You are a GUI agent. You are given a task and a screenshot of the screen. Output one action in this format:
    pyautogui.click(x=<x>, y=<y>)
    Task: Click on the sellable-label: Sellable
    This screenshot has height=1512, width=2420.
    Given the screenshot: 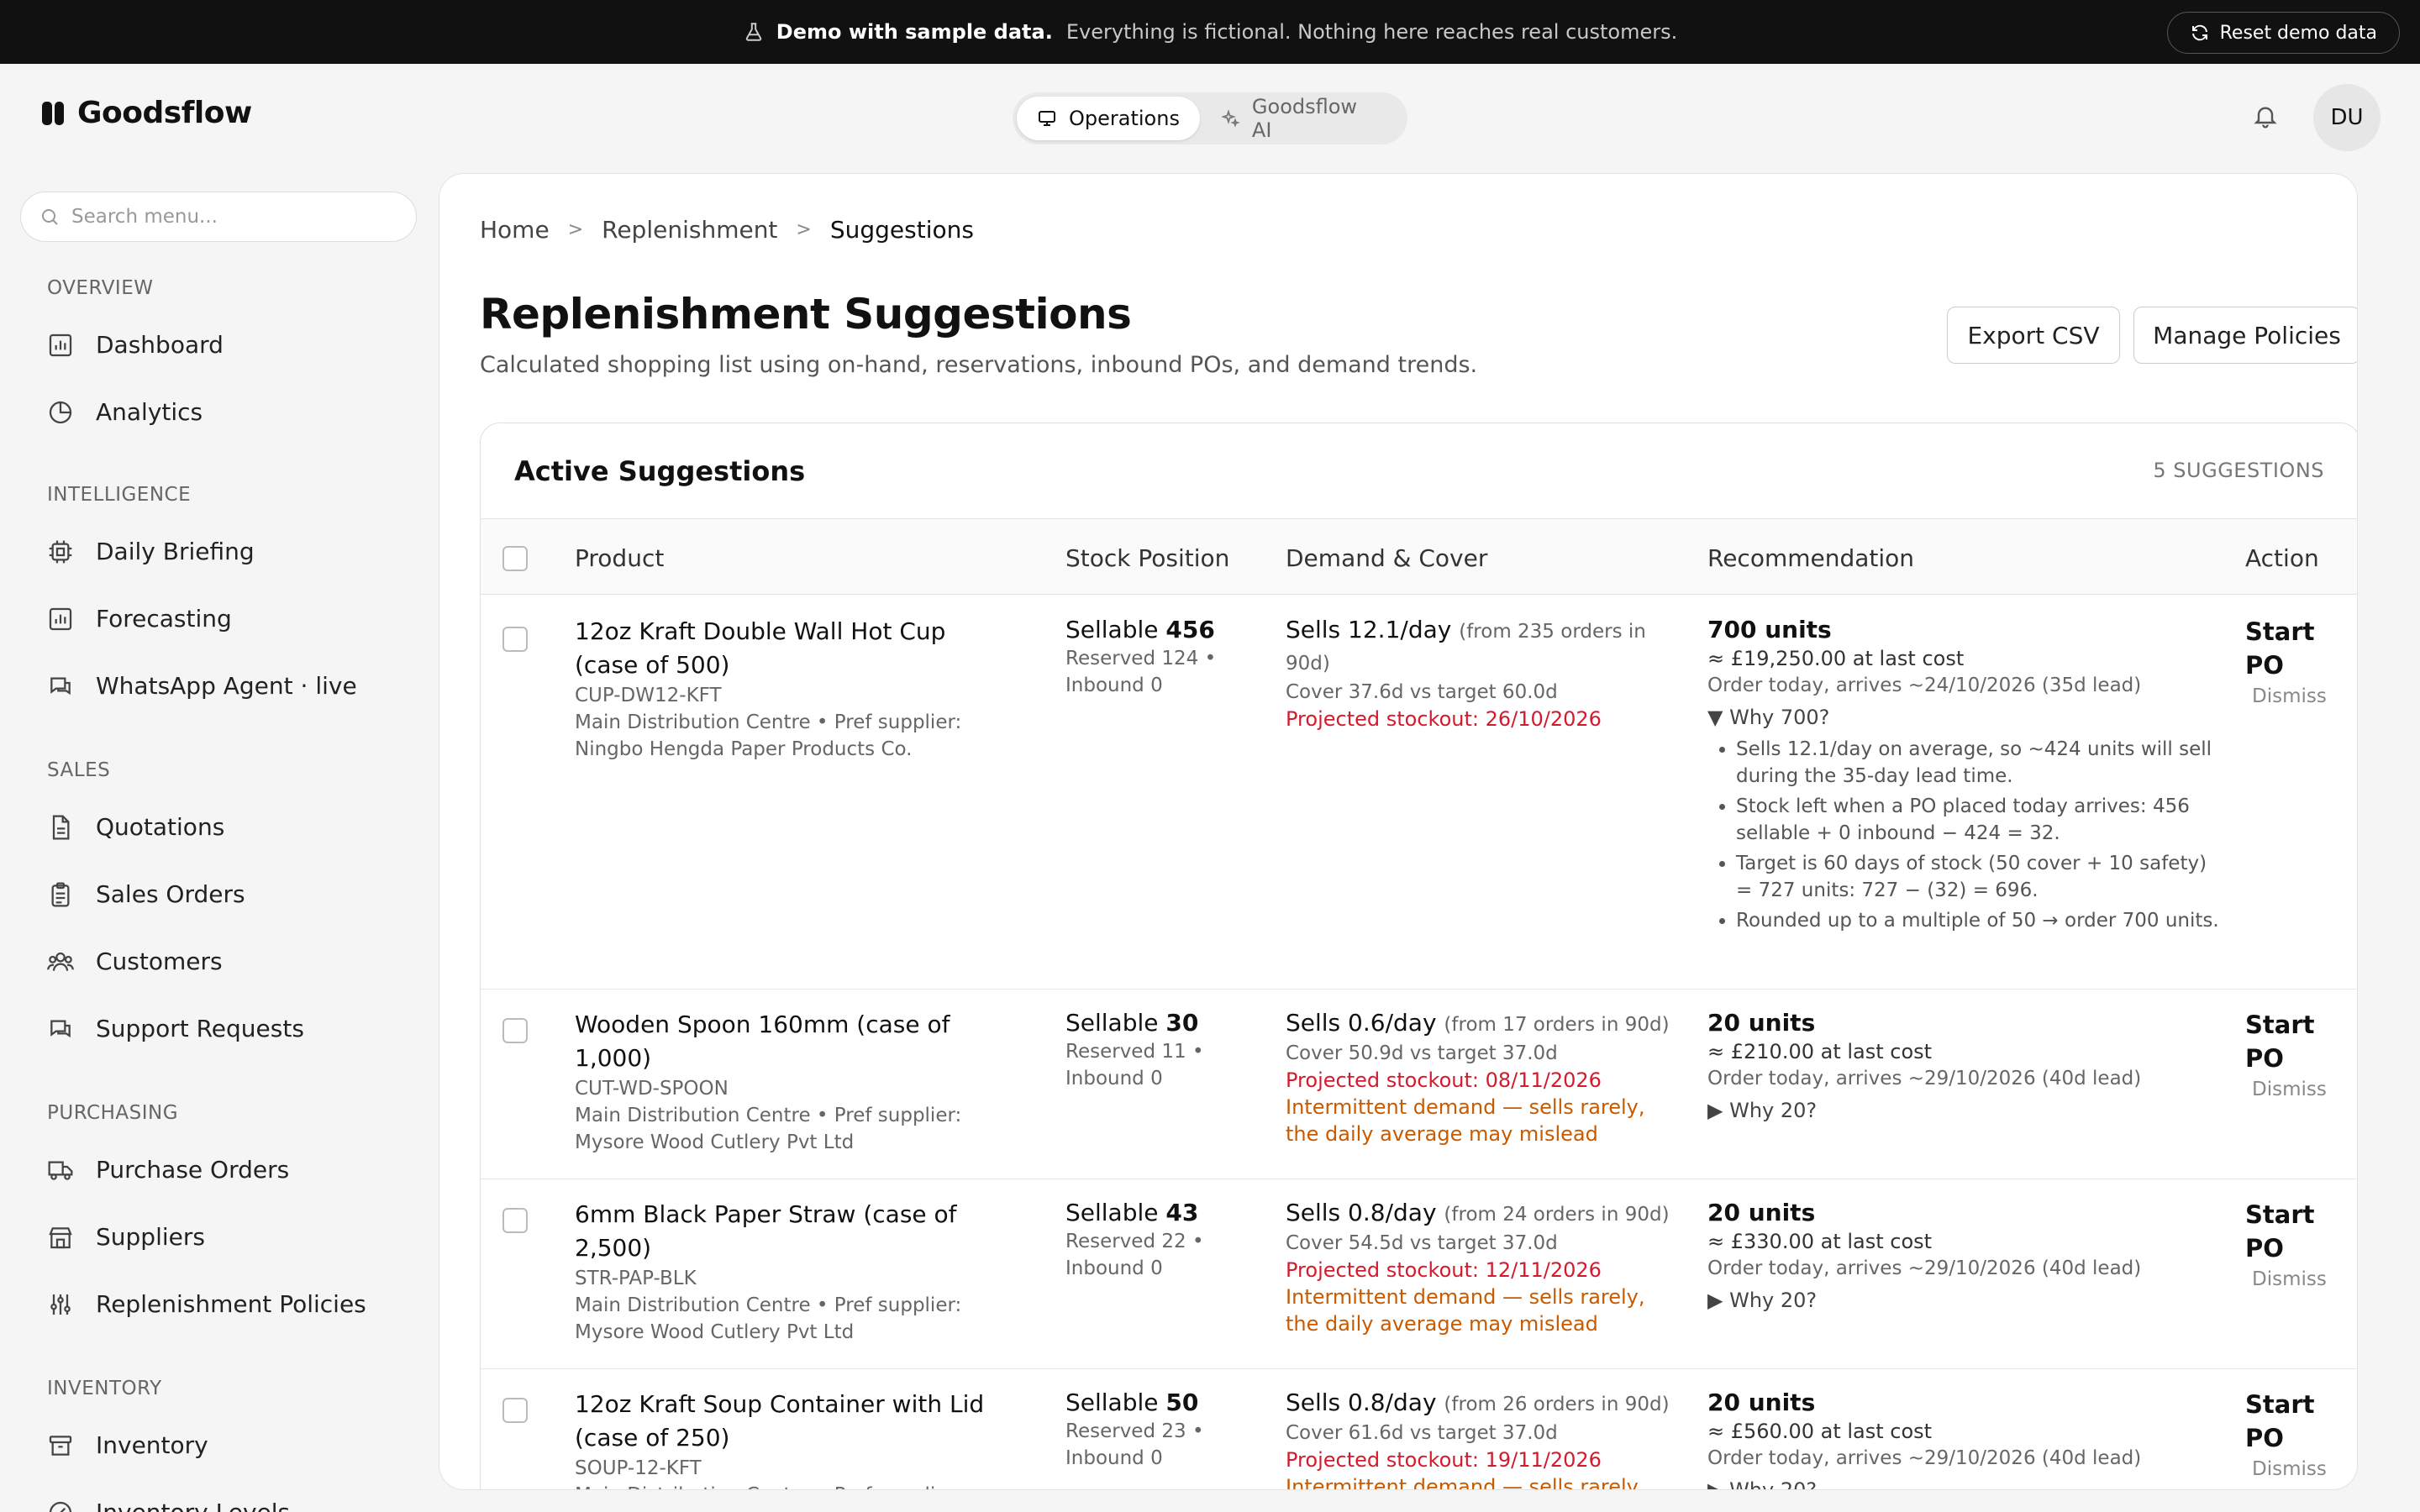 What is the action you would take?
    pyautogui.click(x=1112, y=629)
    